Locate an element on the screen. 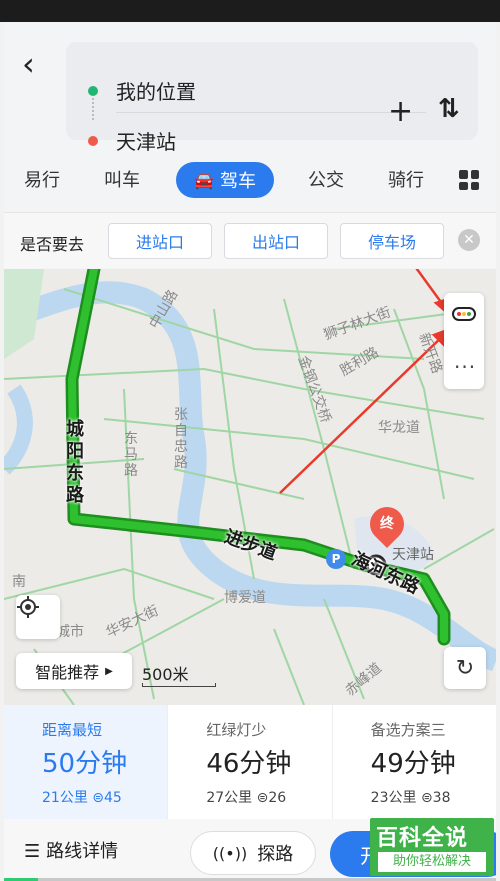 The width and height of the screenshot is (500, 881). traffic-light-green is located at coordinates (469, 314).